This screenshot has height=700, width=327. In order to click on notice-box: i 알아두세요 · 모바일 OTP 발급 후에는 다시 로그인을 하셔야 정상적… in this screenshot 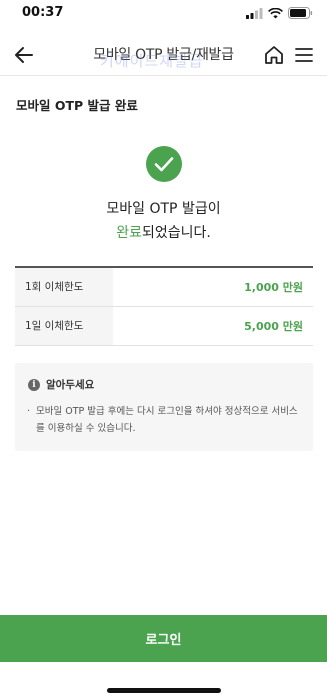, I will do `click(164, 407)`.